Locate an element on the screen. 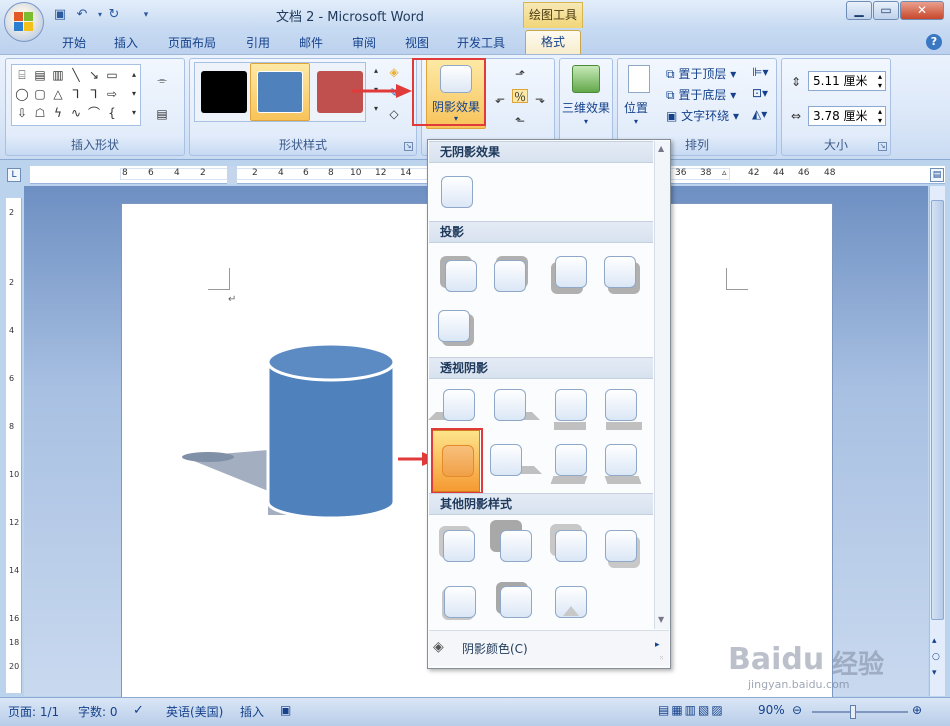 The width and height of the screenshot is (950, 726). position-label: 位置 is located at coordinates (636, 107).